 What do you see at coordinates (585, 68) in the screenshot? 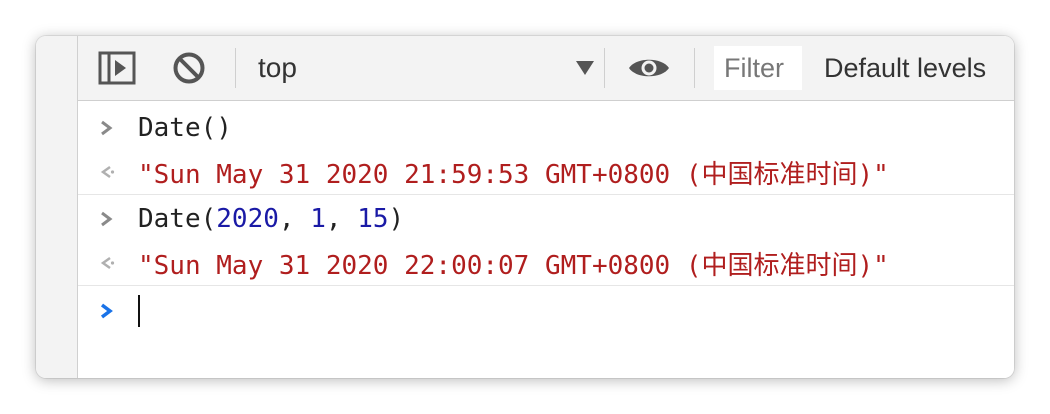
I see `triangle-down-icon` at bounding box center [585, 68].